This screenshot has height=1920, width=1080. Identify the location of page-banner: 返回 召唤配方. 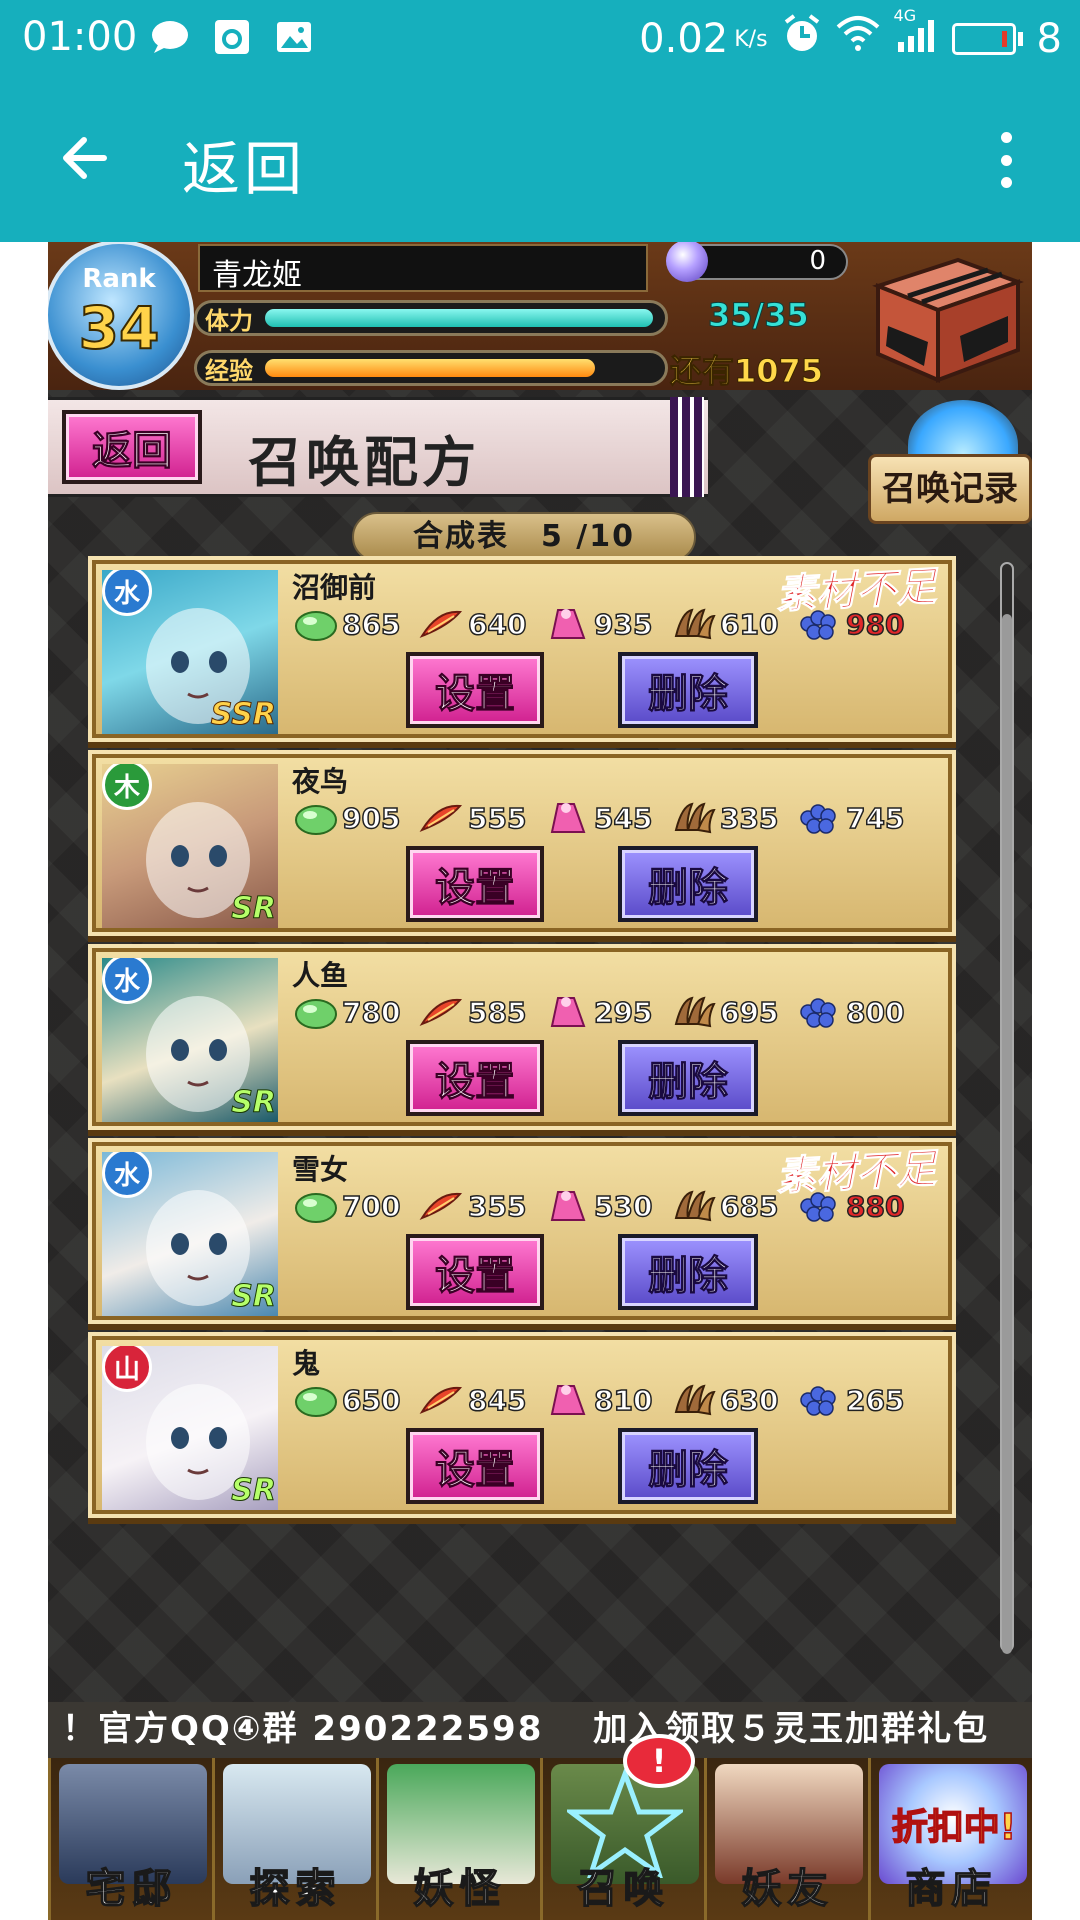
(378, 447).